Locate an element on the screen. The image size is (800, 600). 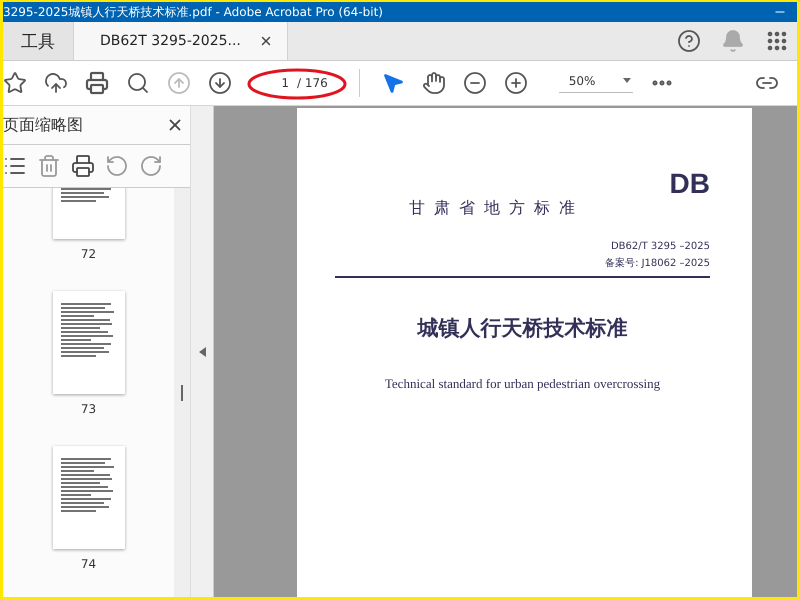
standard-code: DB62/T 3295 –2025 is located at coordinates (660, 246).